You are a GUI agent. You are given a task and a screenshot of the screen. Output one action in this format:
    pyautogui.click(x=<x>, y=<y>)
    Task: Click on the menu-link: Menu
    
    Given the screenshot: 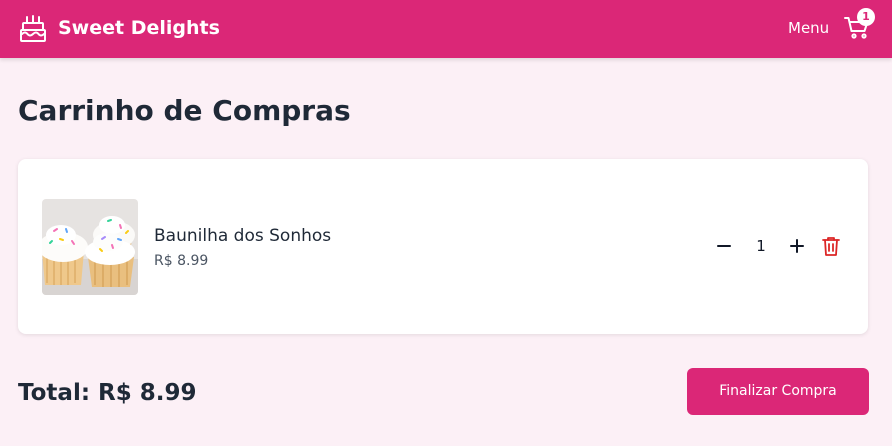 What is the action you would take?
    pyautogui.click(x=808, y=28)
    